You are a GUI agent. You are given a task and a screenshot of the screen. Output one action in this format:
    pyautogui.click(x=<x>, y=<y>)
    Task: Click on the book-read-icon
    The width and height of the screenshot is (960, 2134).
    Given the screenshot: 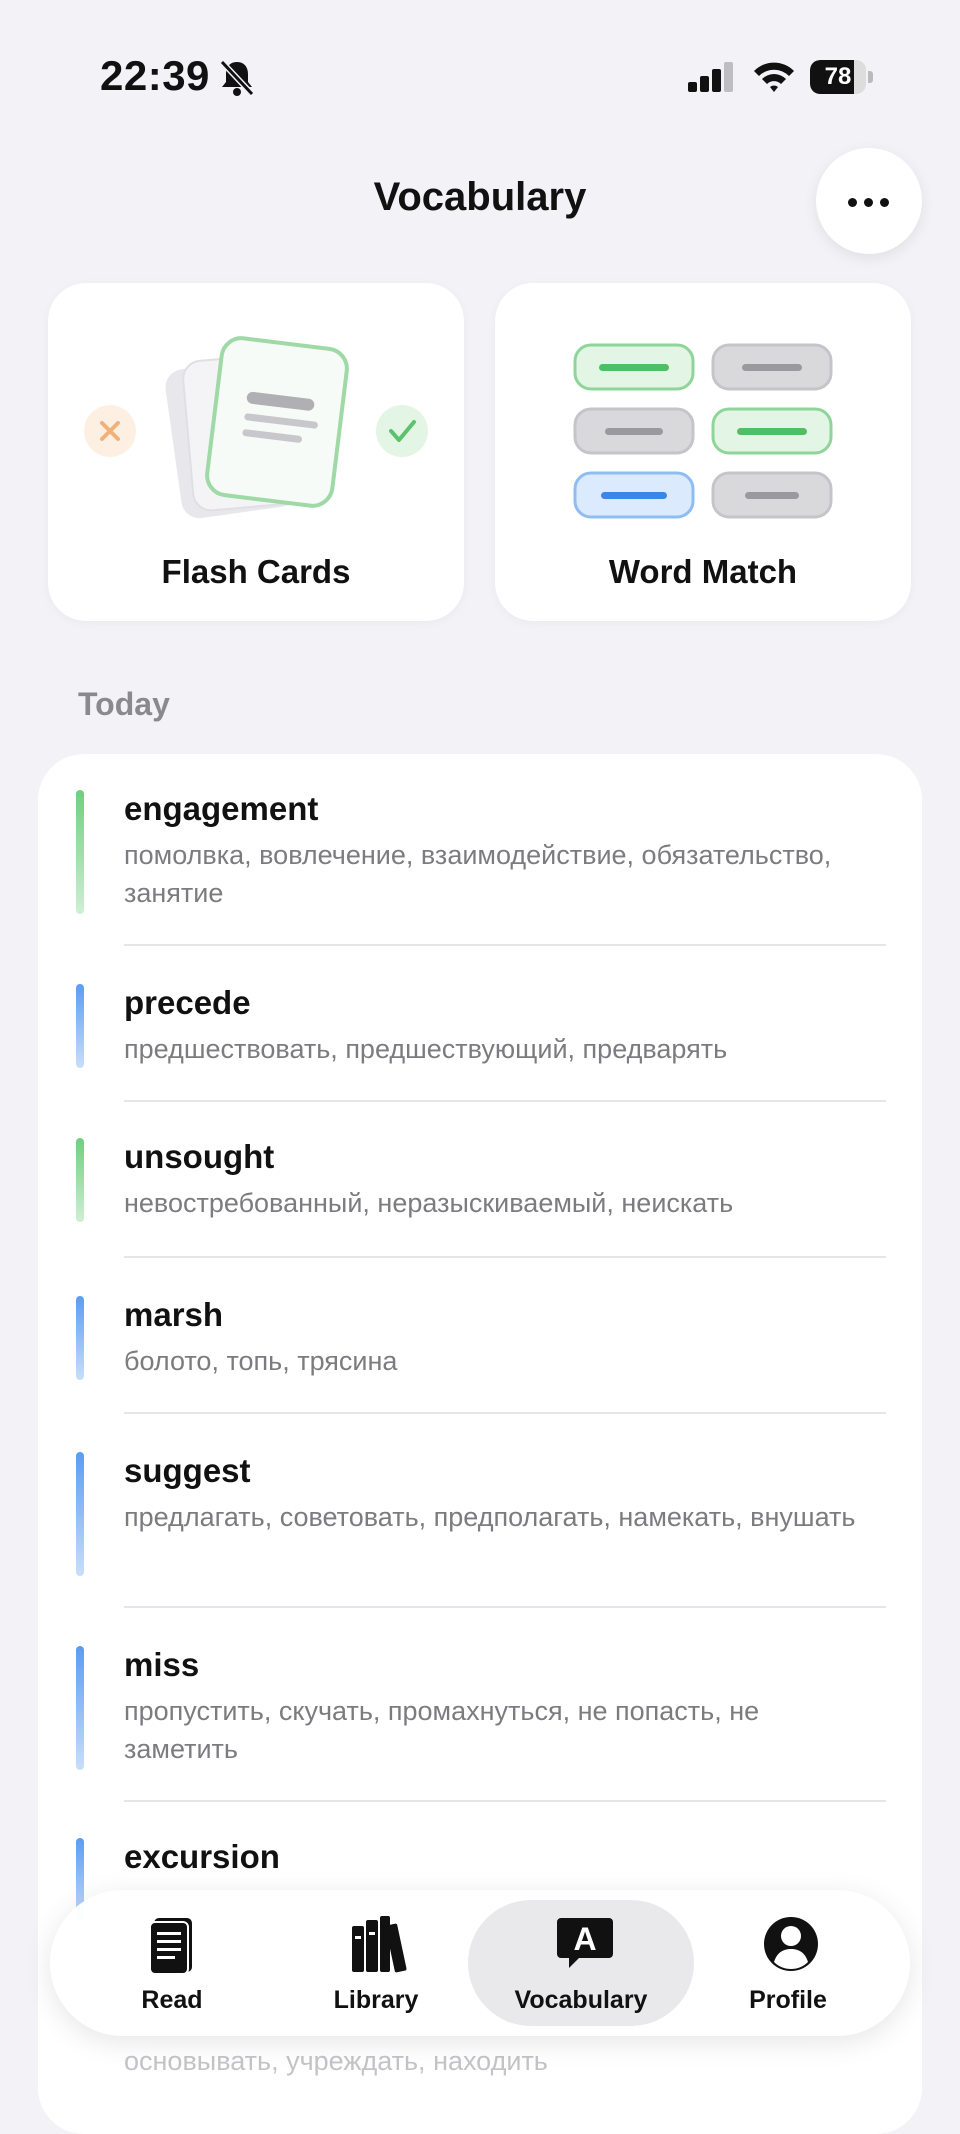 What is the action you would take?
    pyautogui.click(x=170, y=1946)
    